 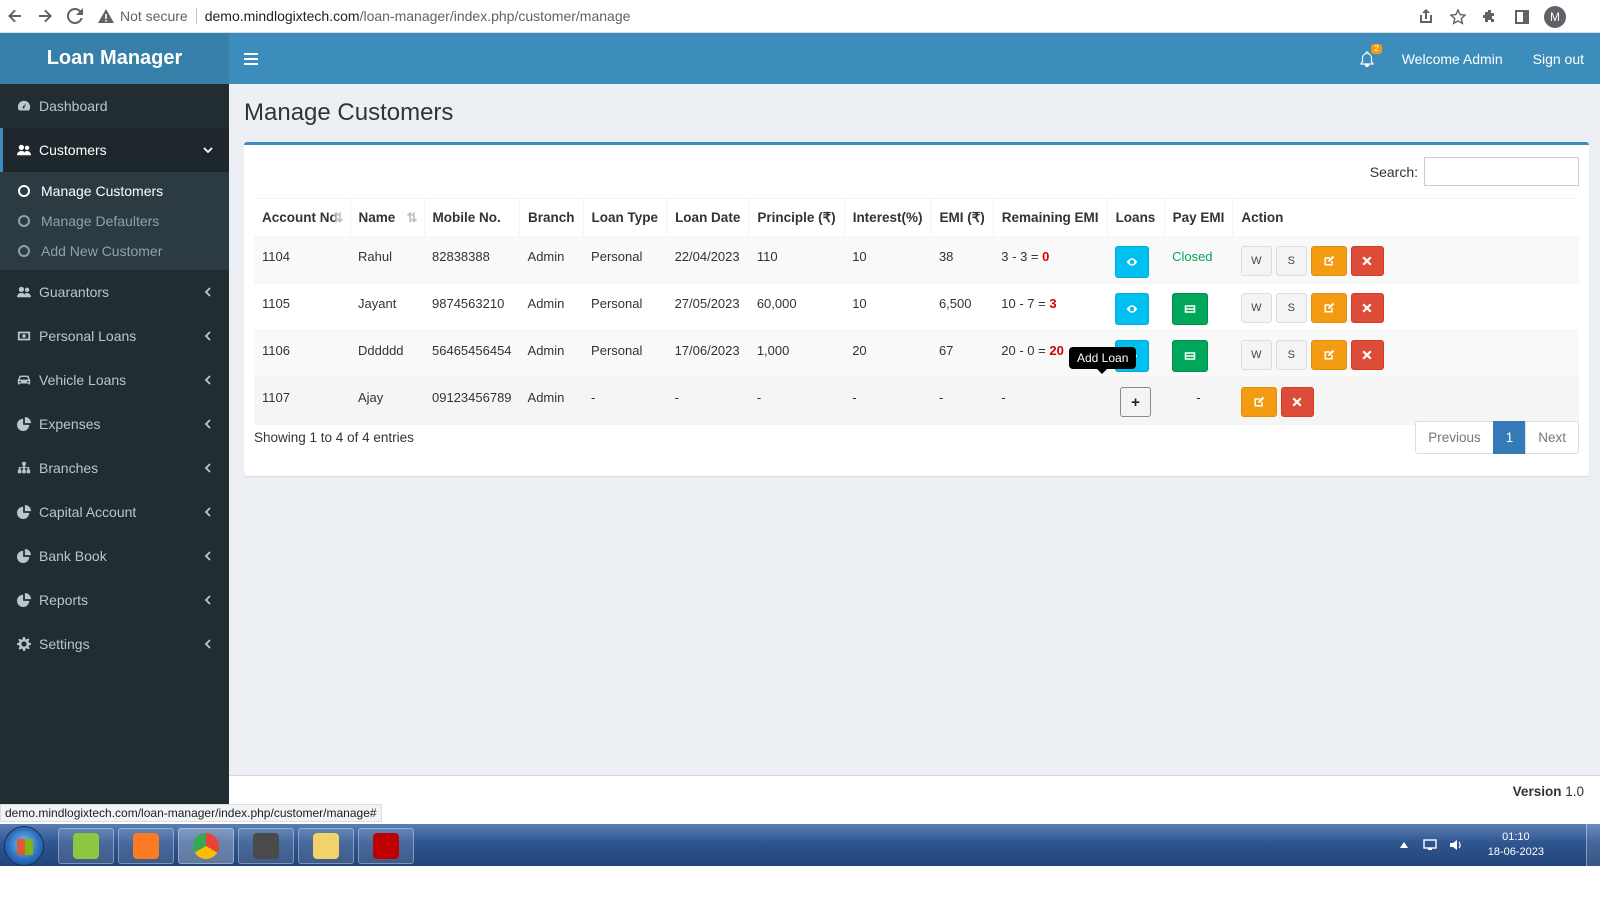 I want to click on sidebar-item-capital-account: Capital Account, so click(x=114, y=512).